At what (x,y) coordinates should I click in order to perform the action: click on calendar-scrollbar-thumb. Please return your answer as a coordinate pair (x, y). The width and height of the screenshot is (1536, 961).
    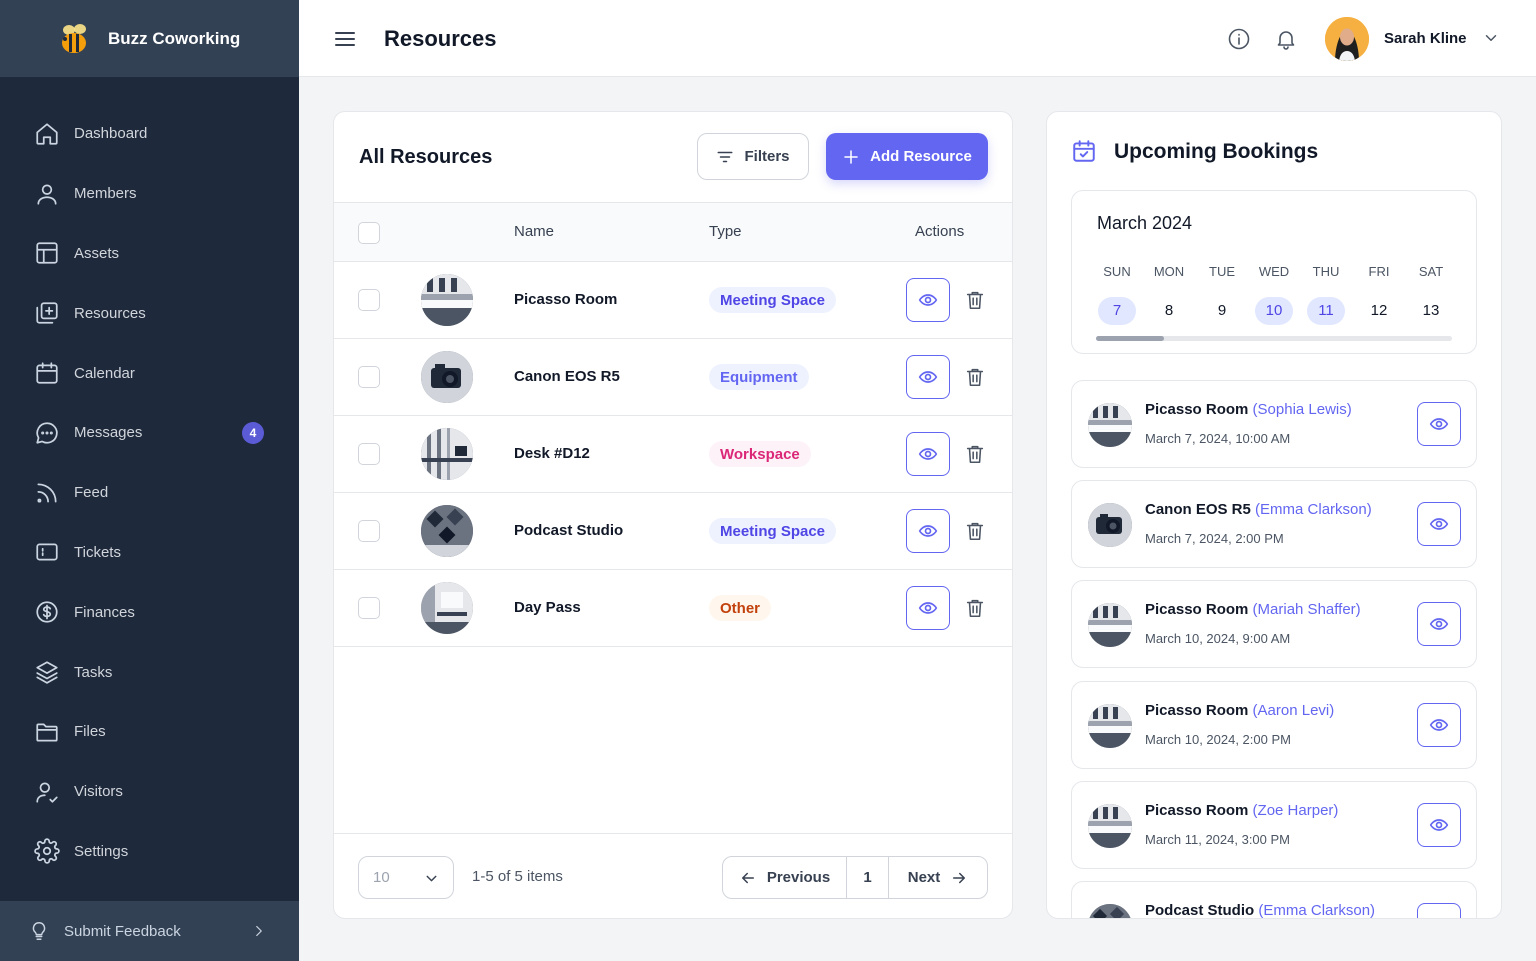
    Looking at the image, I should click on (1130, 338).